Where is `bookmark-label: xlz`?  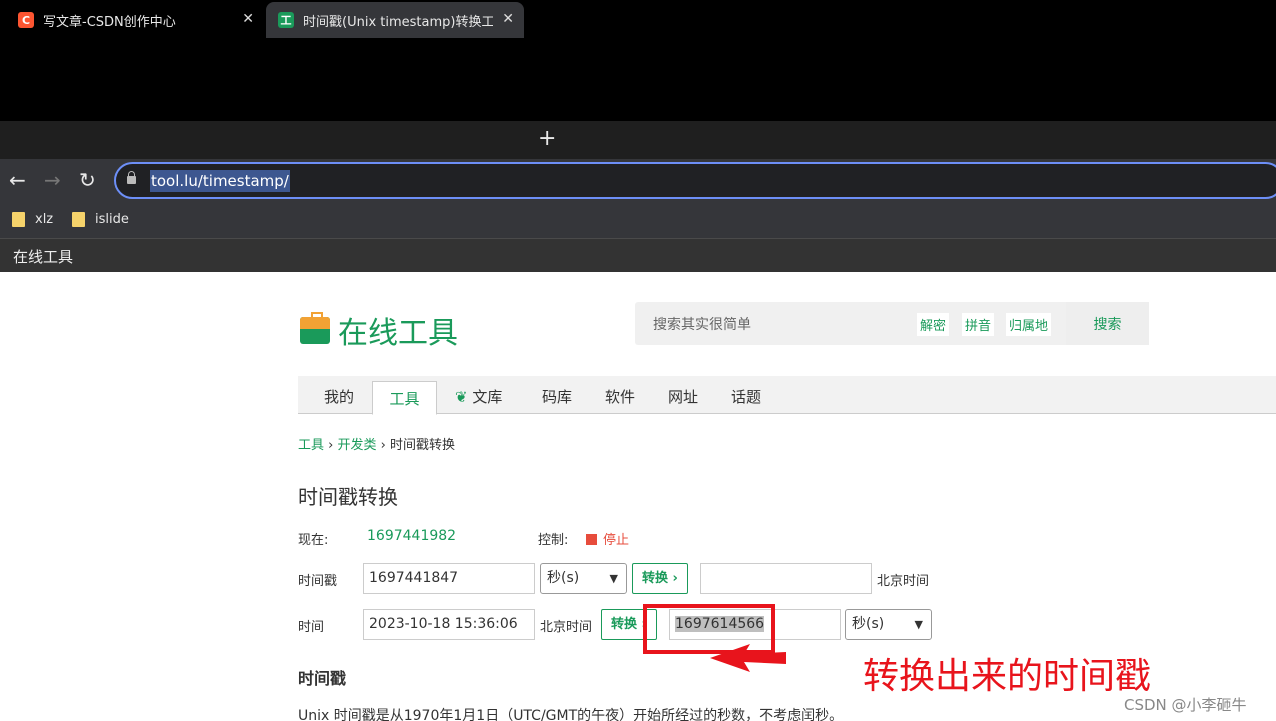 bookmark-label: xlz is located at coordinates (44, 219).